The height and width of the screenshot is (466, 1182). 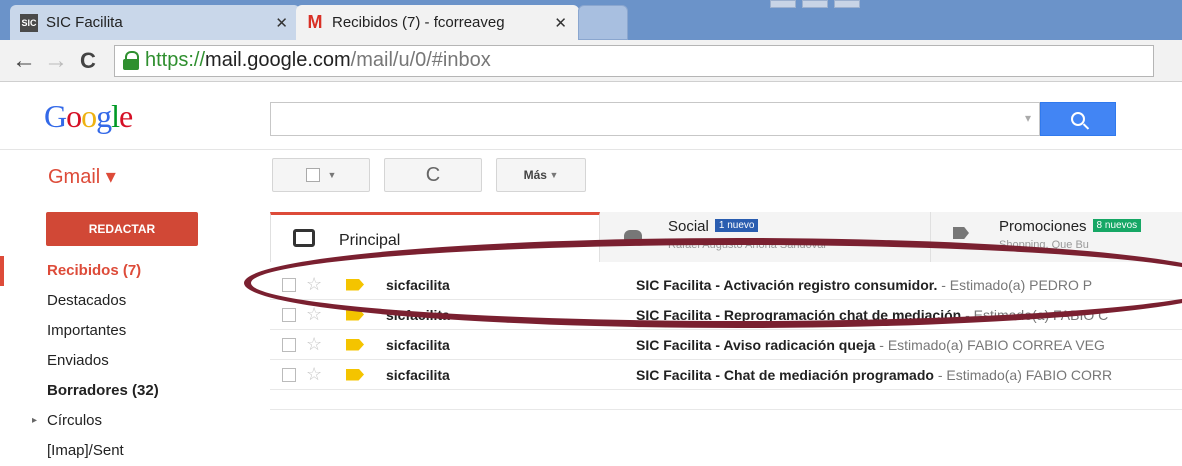 What do you see at coordinates (94, 270) in the screenshot?
I see `sidebar-item-label: Recibidos (7)` at bounding box center [94, 270].